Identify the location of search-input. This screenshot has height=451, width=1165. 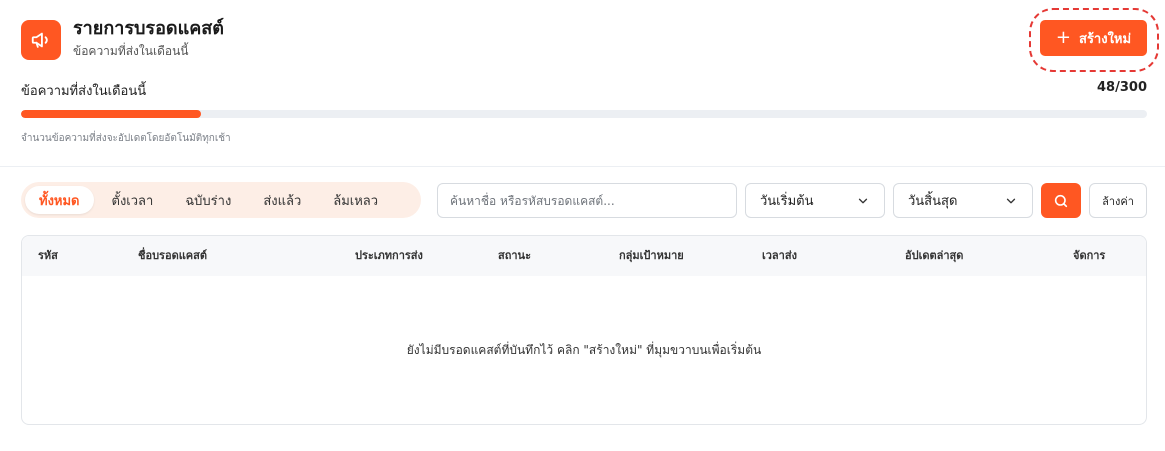
(587, 200).